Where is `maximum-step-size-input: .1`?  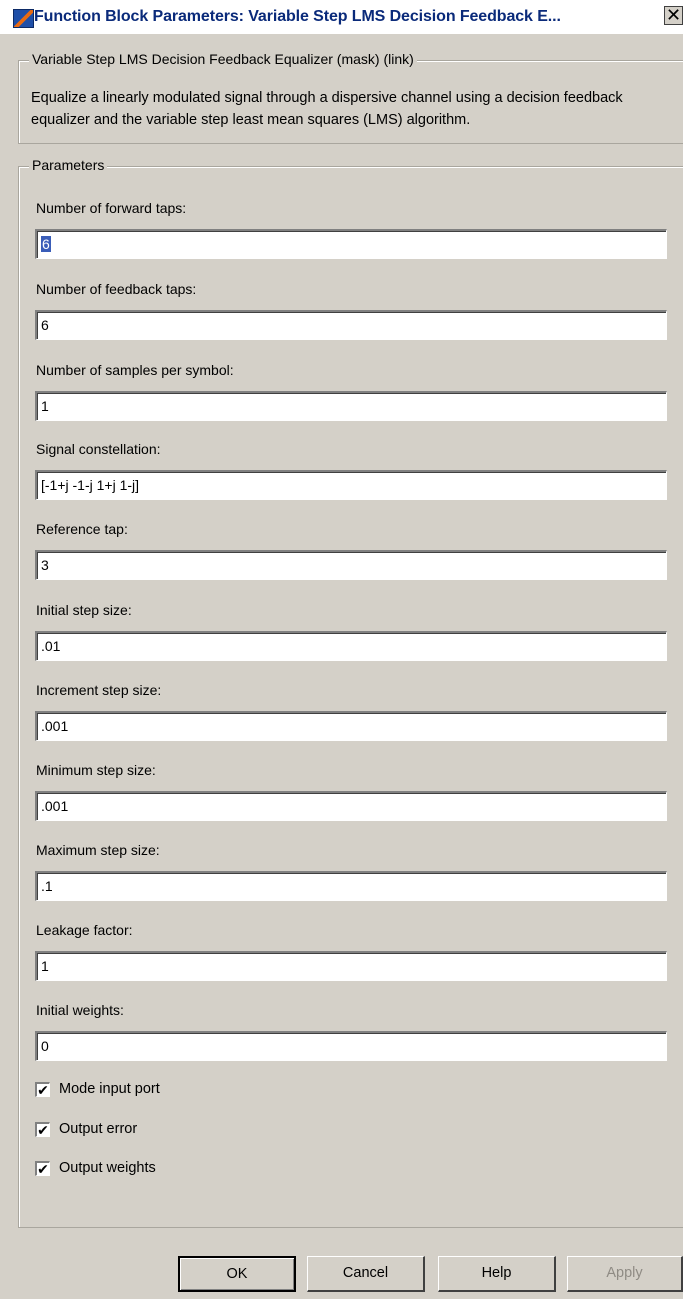 maximum-step-size-input: .1 is located at coordinates (351, 886).